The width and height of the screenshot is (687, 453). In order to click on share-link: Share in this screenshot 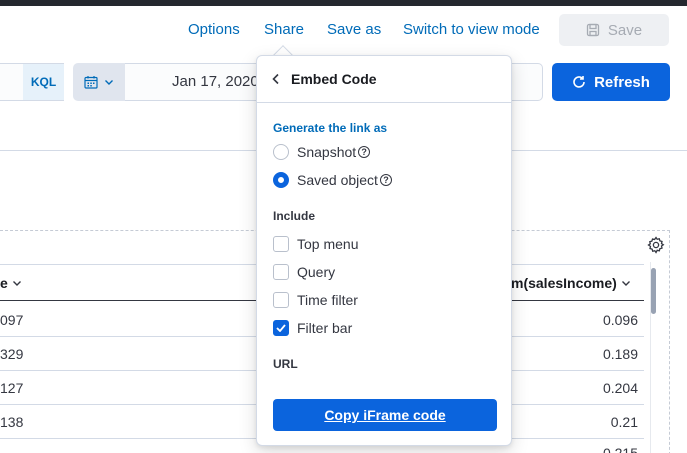, I will do `click(284, 29)`.